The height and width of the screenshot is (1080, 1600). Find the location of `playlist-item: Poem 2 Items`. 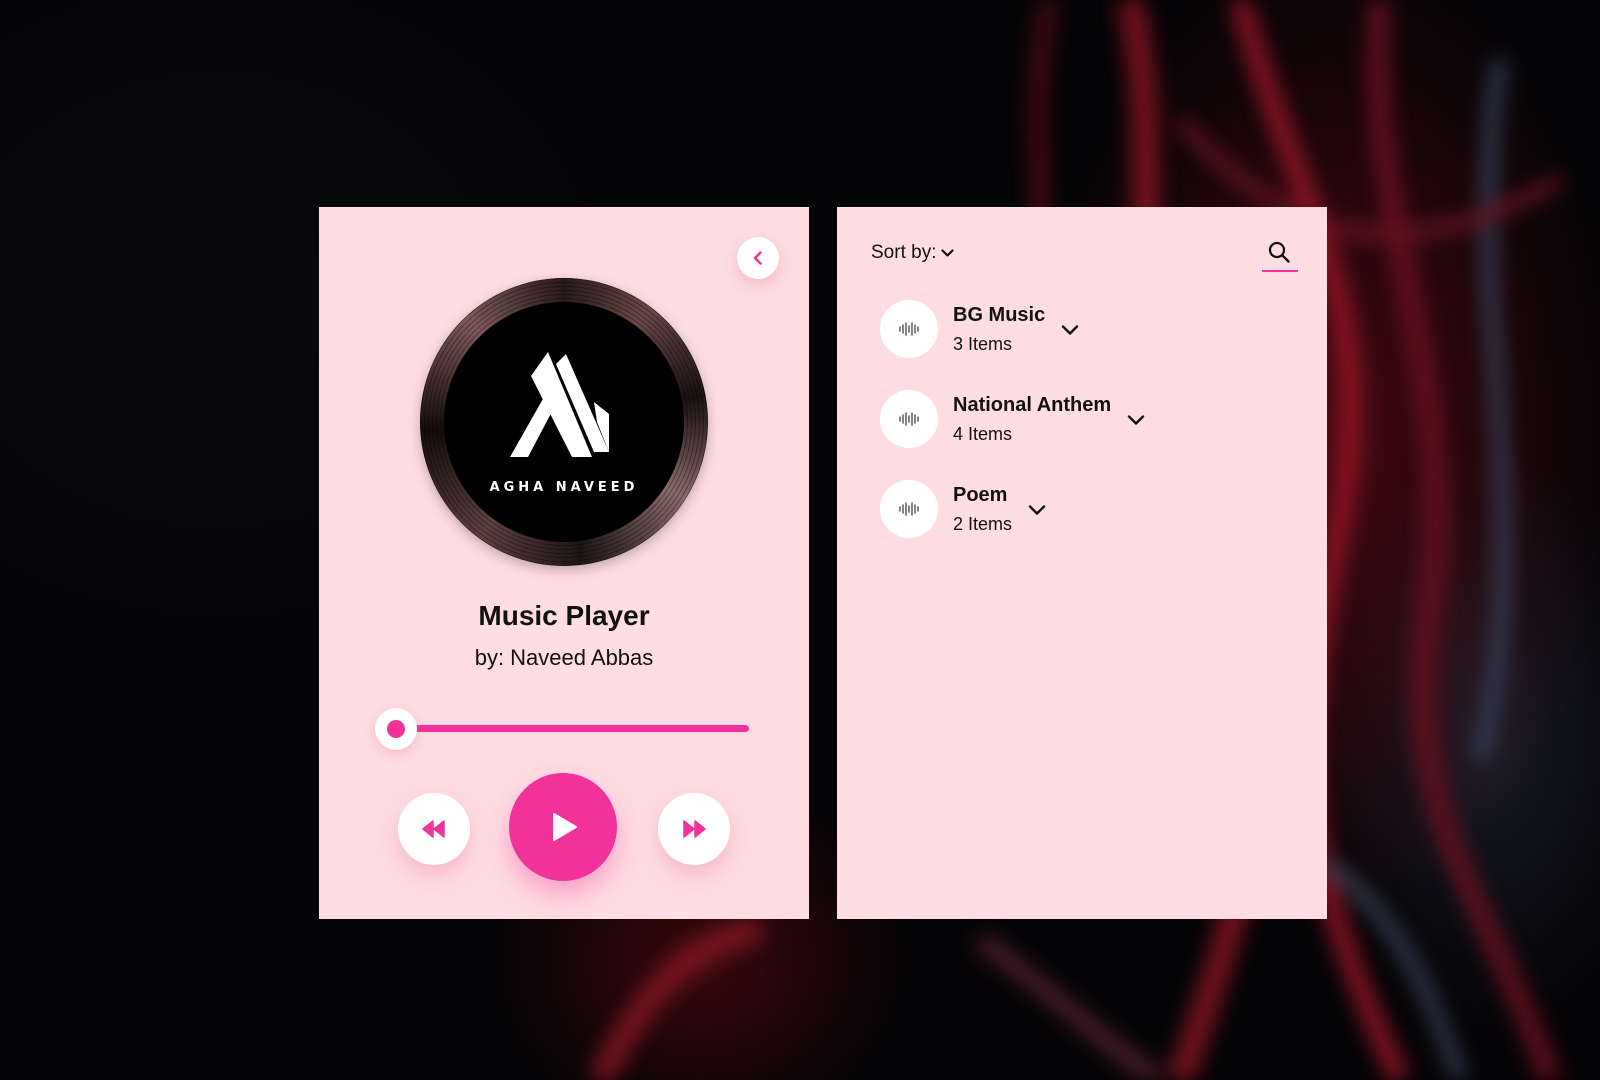

playlist-item: Poem 2 Items is located at coordinates (963, 509).